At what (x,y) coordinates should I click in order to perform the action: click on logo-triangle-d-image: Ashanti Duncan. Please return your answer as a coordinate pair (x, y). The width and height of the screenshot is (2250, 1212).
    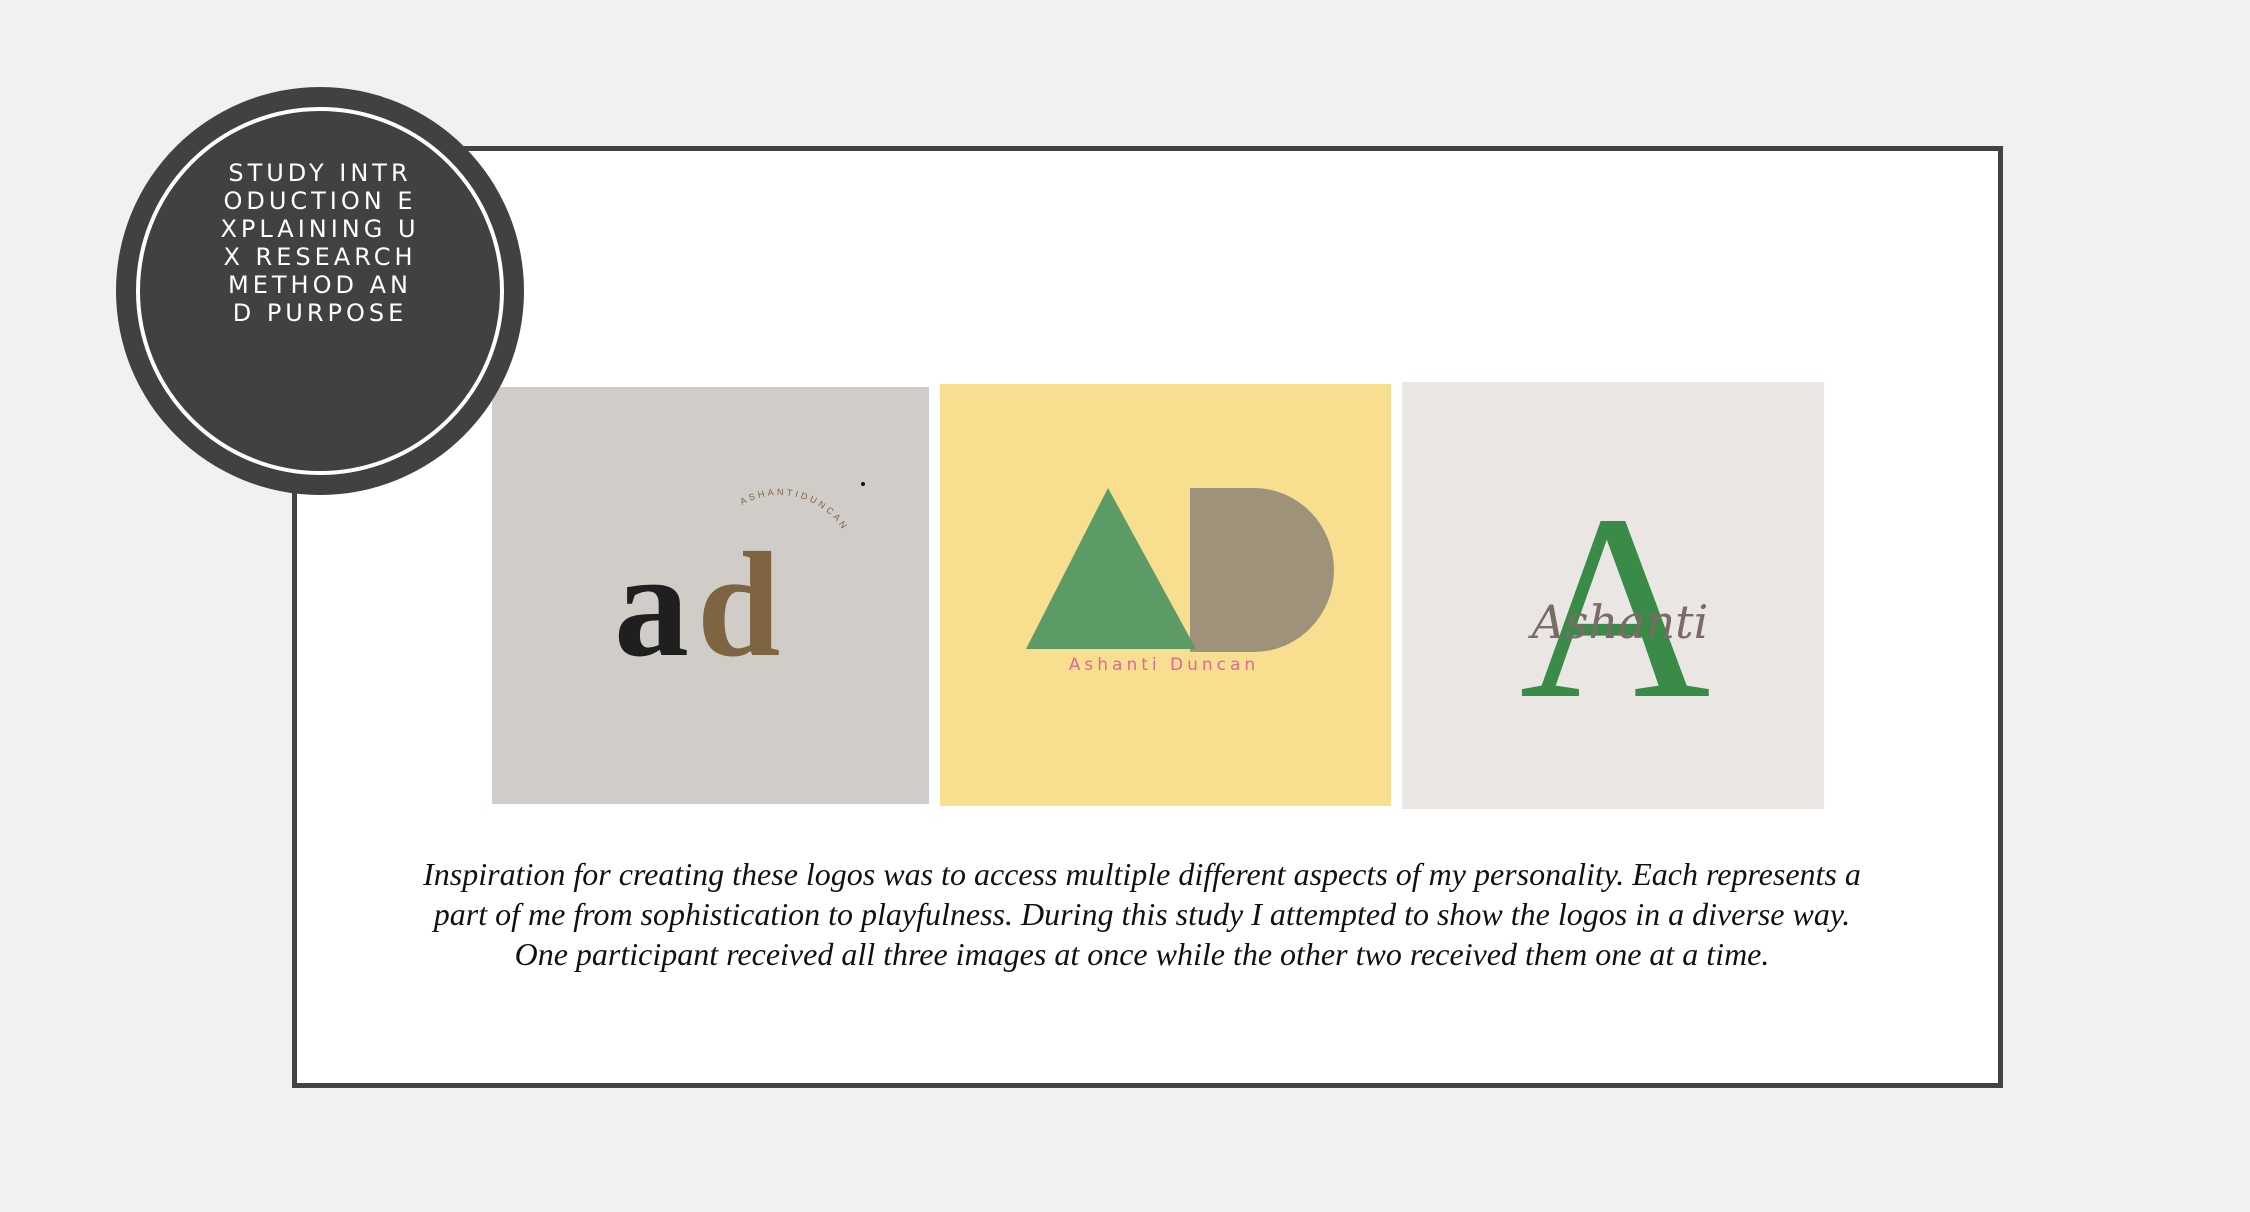
    Looking at the image, I should click on (1165, 595).